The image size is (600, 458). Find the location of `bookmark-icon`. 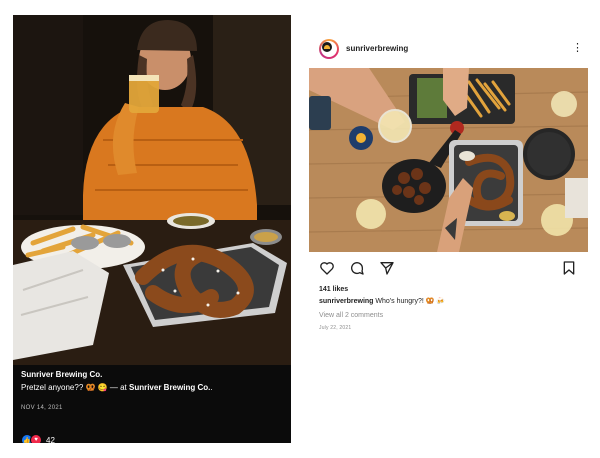

bookmark-icon is located at coordinates (569, 268).